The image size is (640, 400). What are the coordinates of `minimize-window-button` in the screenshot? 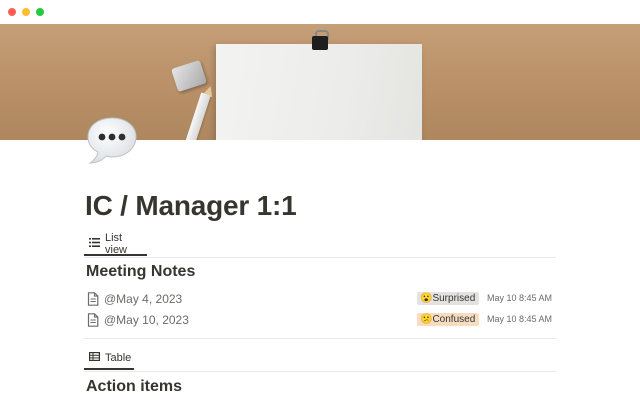 It's located at (26, 12).